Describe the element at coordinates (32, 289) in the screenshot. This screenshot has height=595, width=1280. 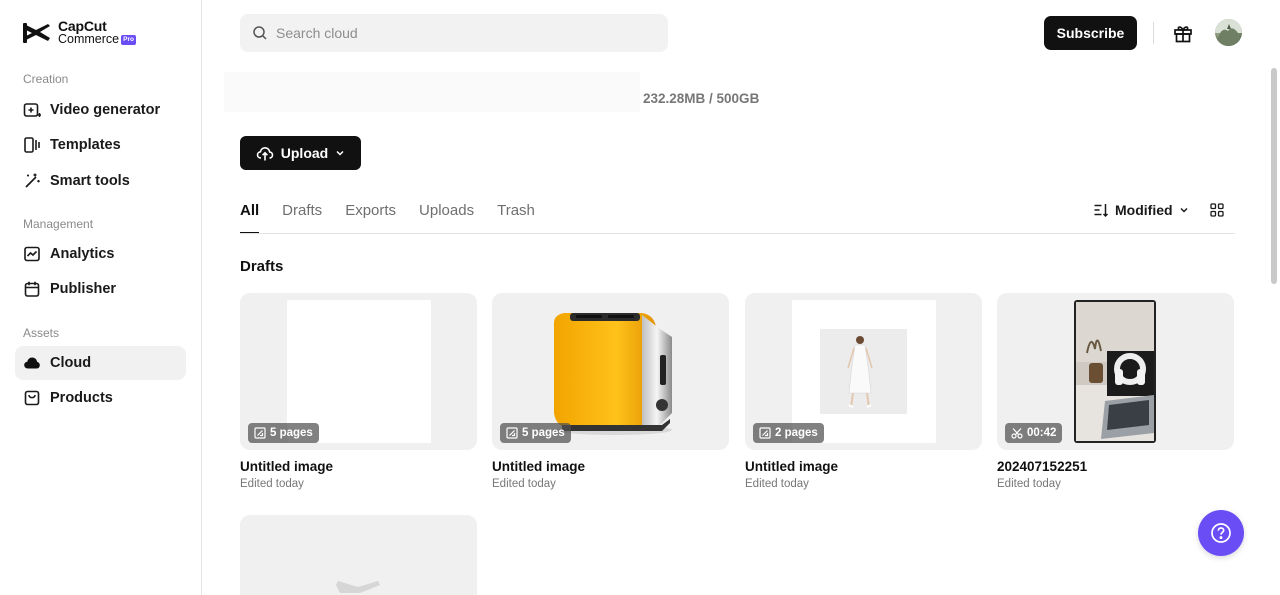
I see `calendar-icon` at that location.